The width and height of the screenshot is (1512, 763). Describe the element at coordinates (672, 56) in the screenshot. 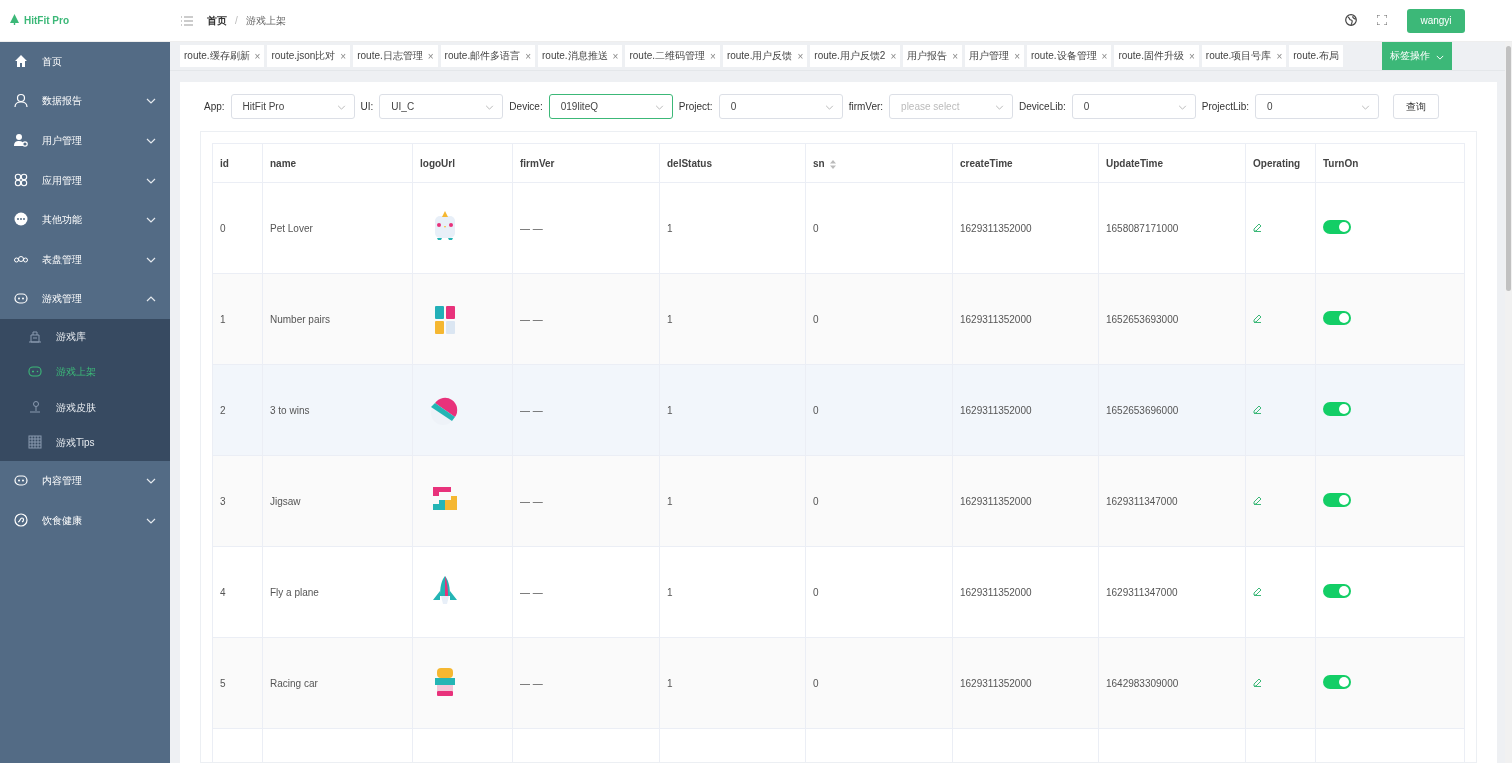

I see `page-tab: route.二维码管理 ×` at that location.